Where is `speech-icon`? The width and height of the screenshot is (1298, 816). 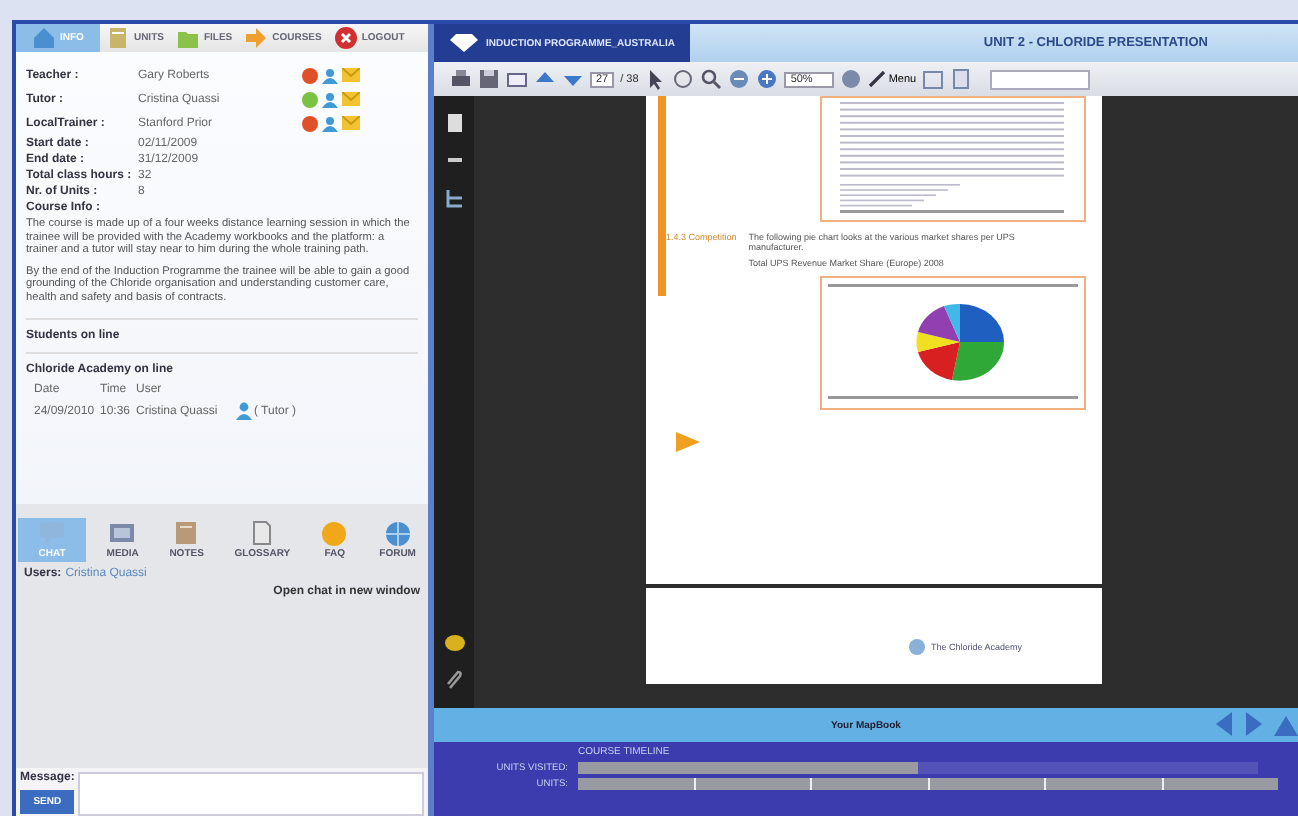 speech-icon is located at coordinates (52, 533).